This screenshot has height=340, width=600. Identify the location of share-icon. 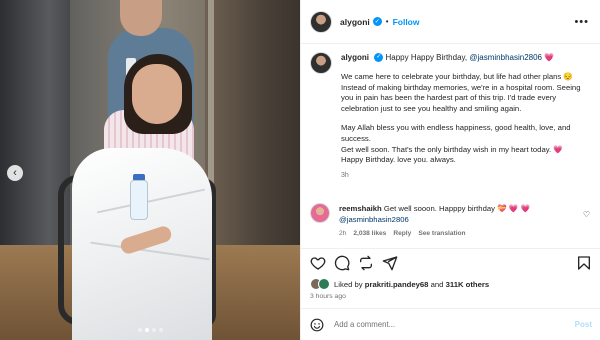
(390, 263).